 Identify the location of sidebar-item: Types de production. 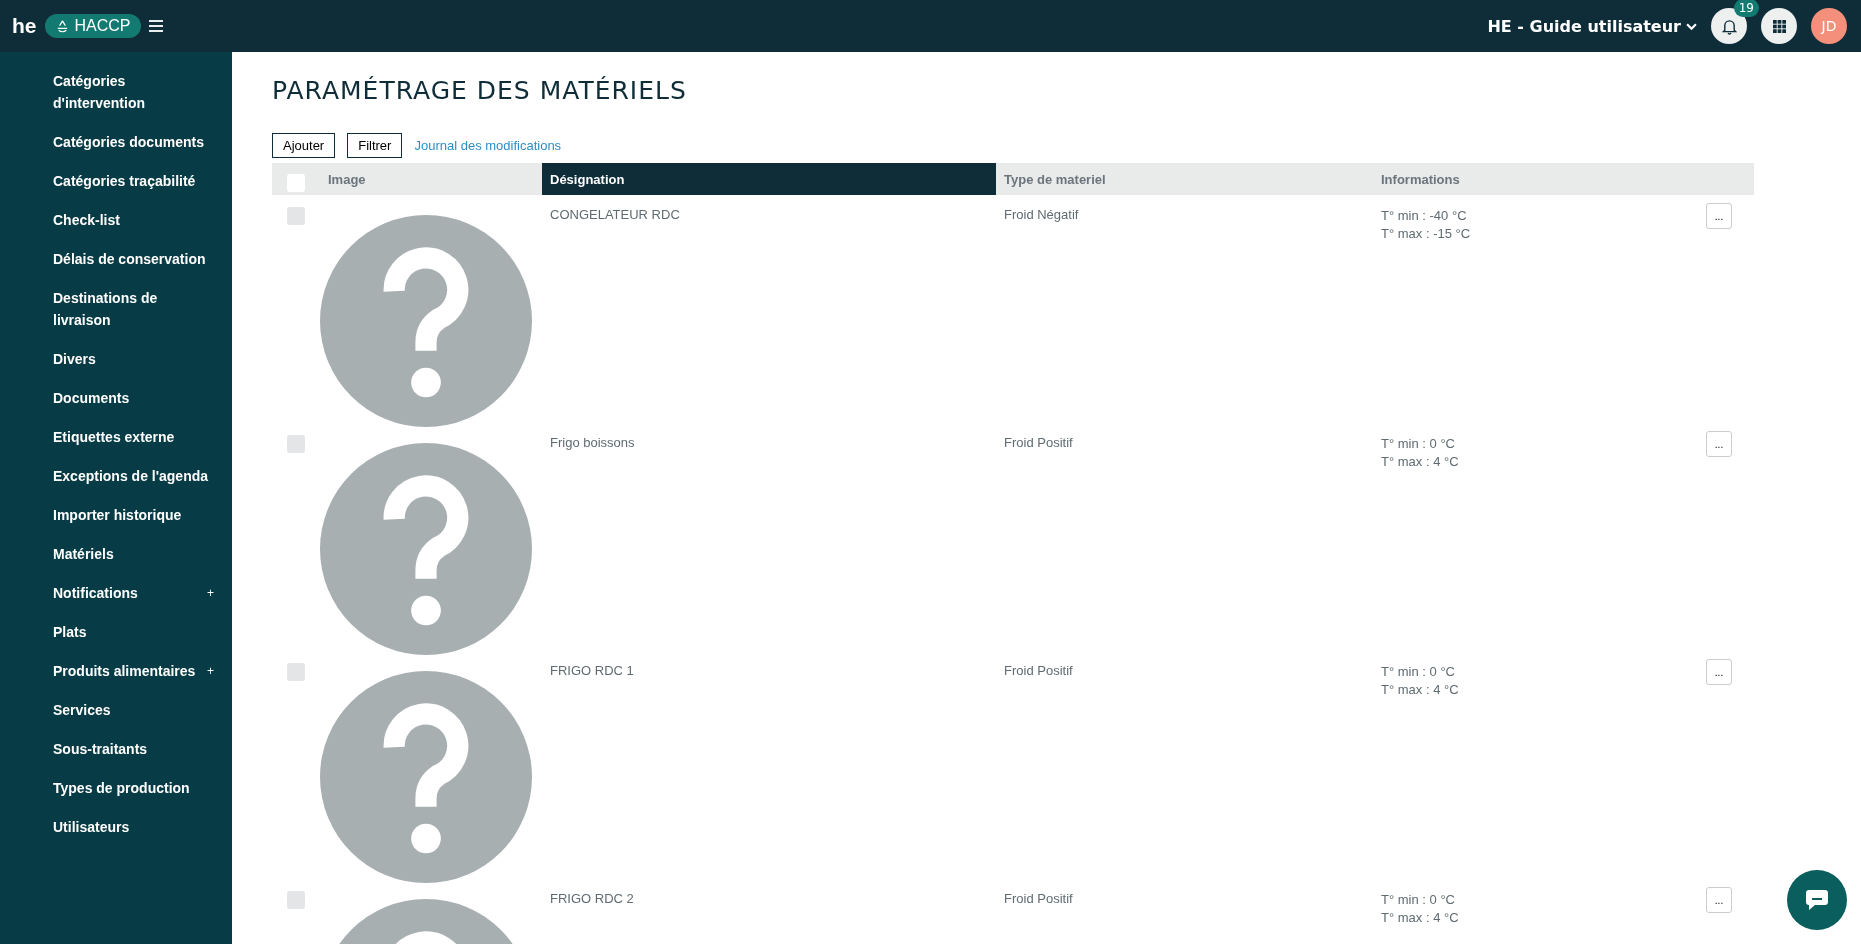
(133, 788).